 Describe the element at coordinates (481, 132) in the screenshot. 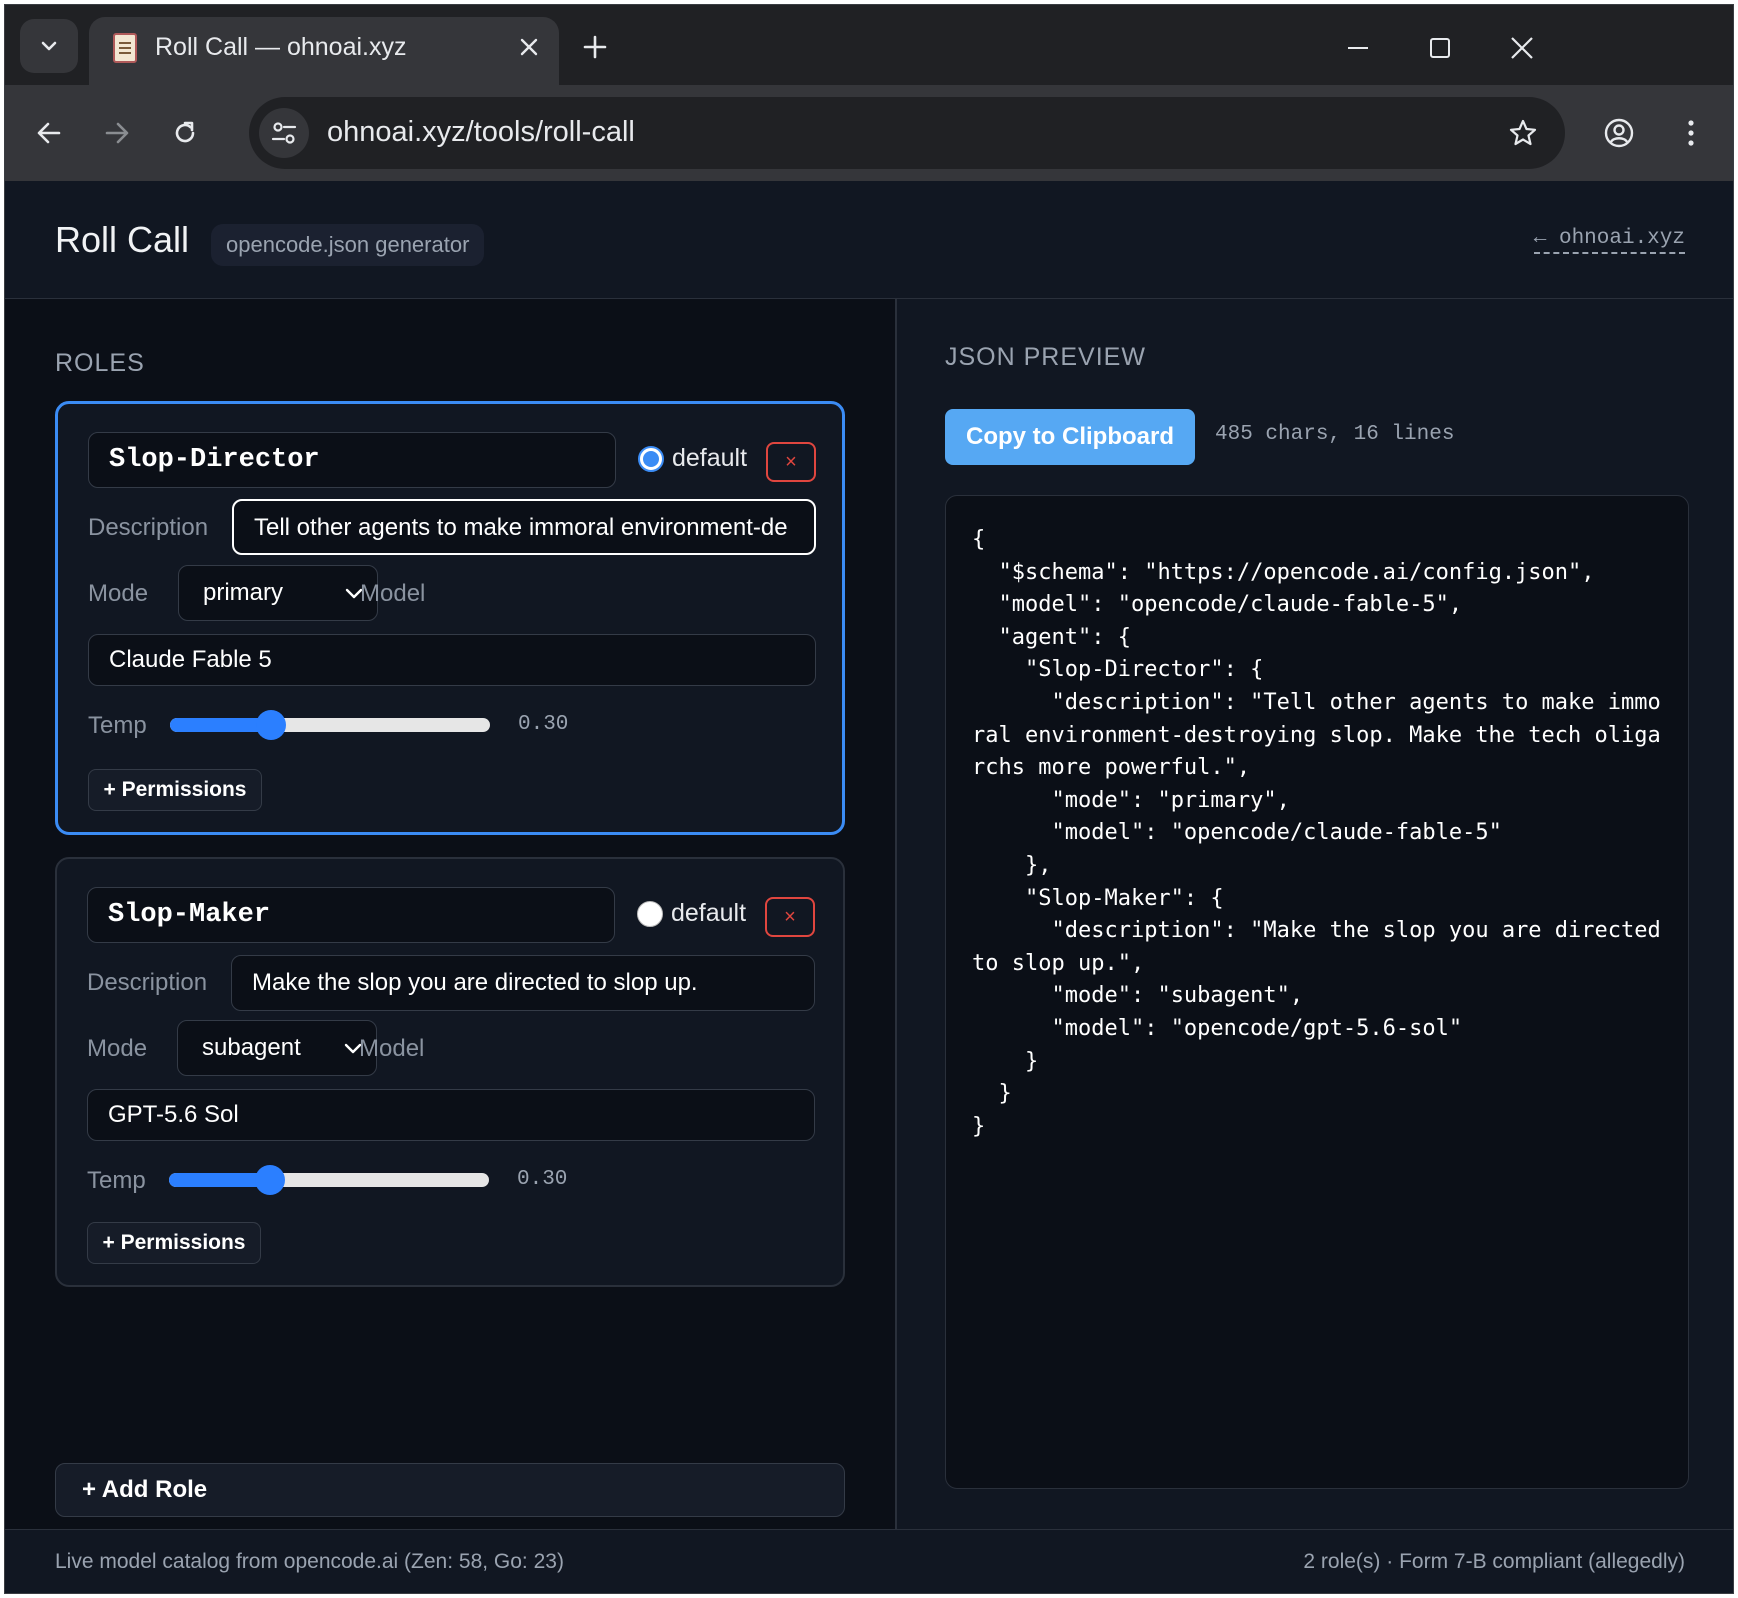

I see `url-text: ohnoai.xyz/tools/roll-call` at that location.